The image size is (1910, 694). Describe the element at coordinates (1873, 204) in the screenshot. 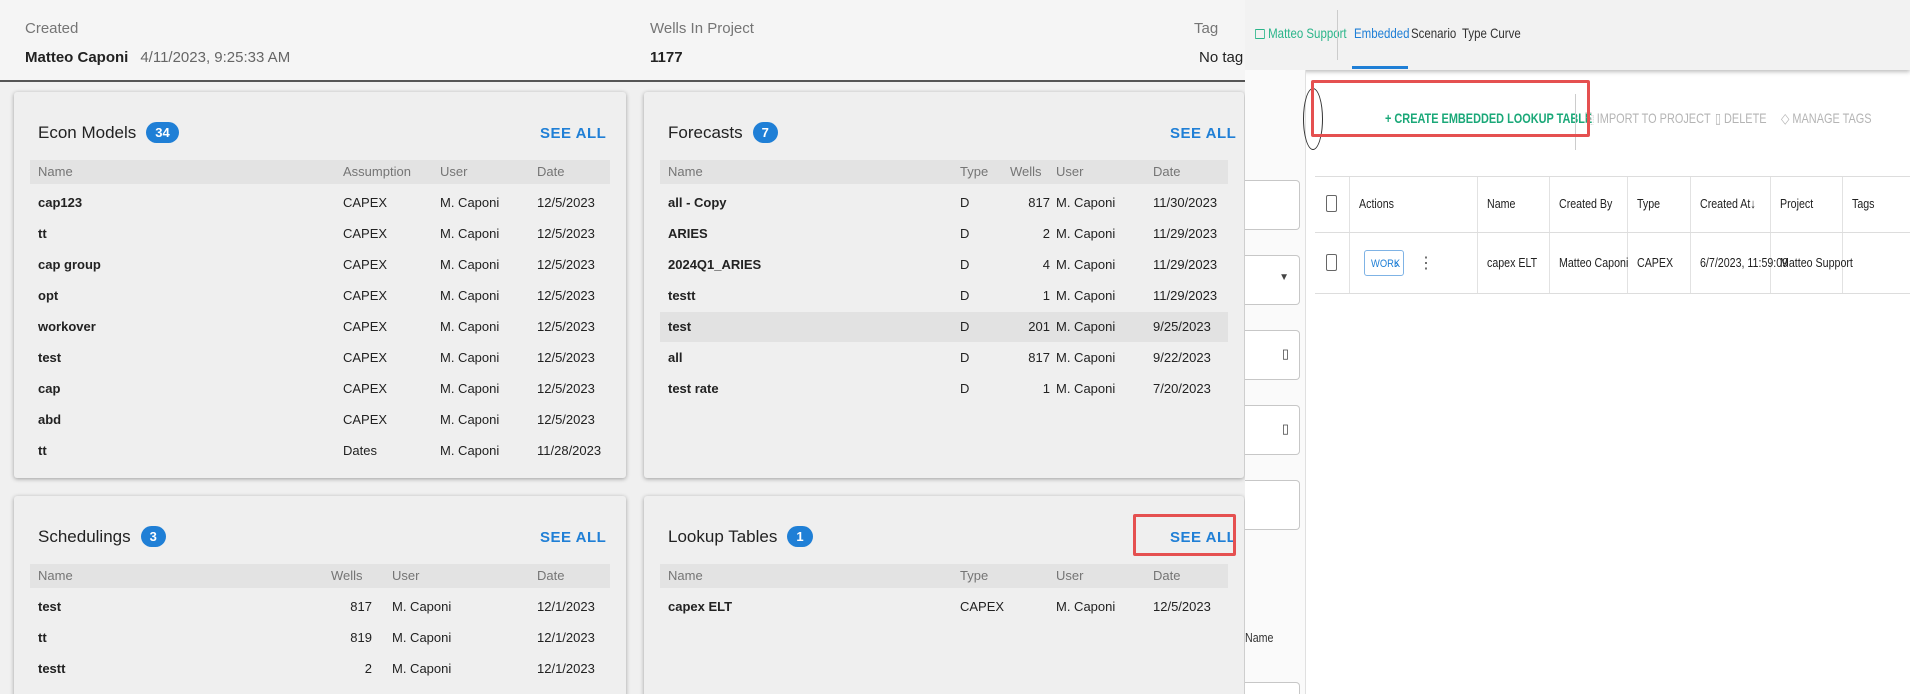

I see `grid-header-tags: Tags` at that location.